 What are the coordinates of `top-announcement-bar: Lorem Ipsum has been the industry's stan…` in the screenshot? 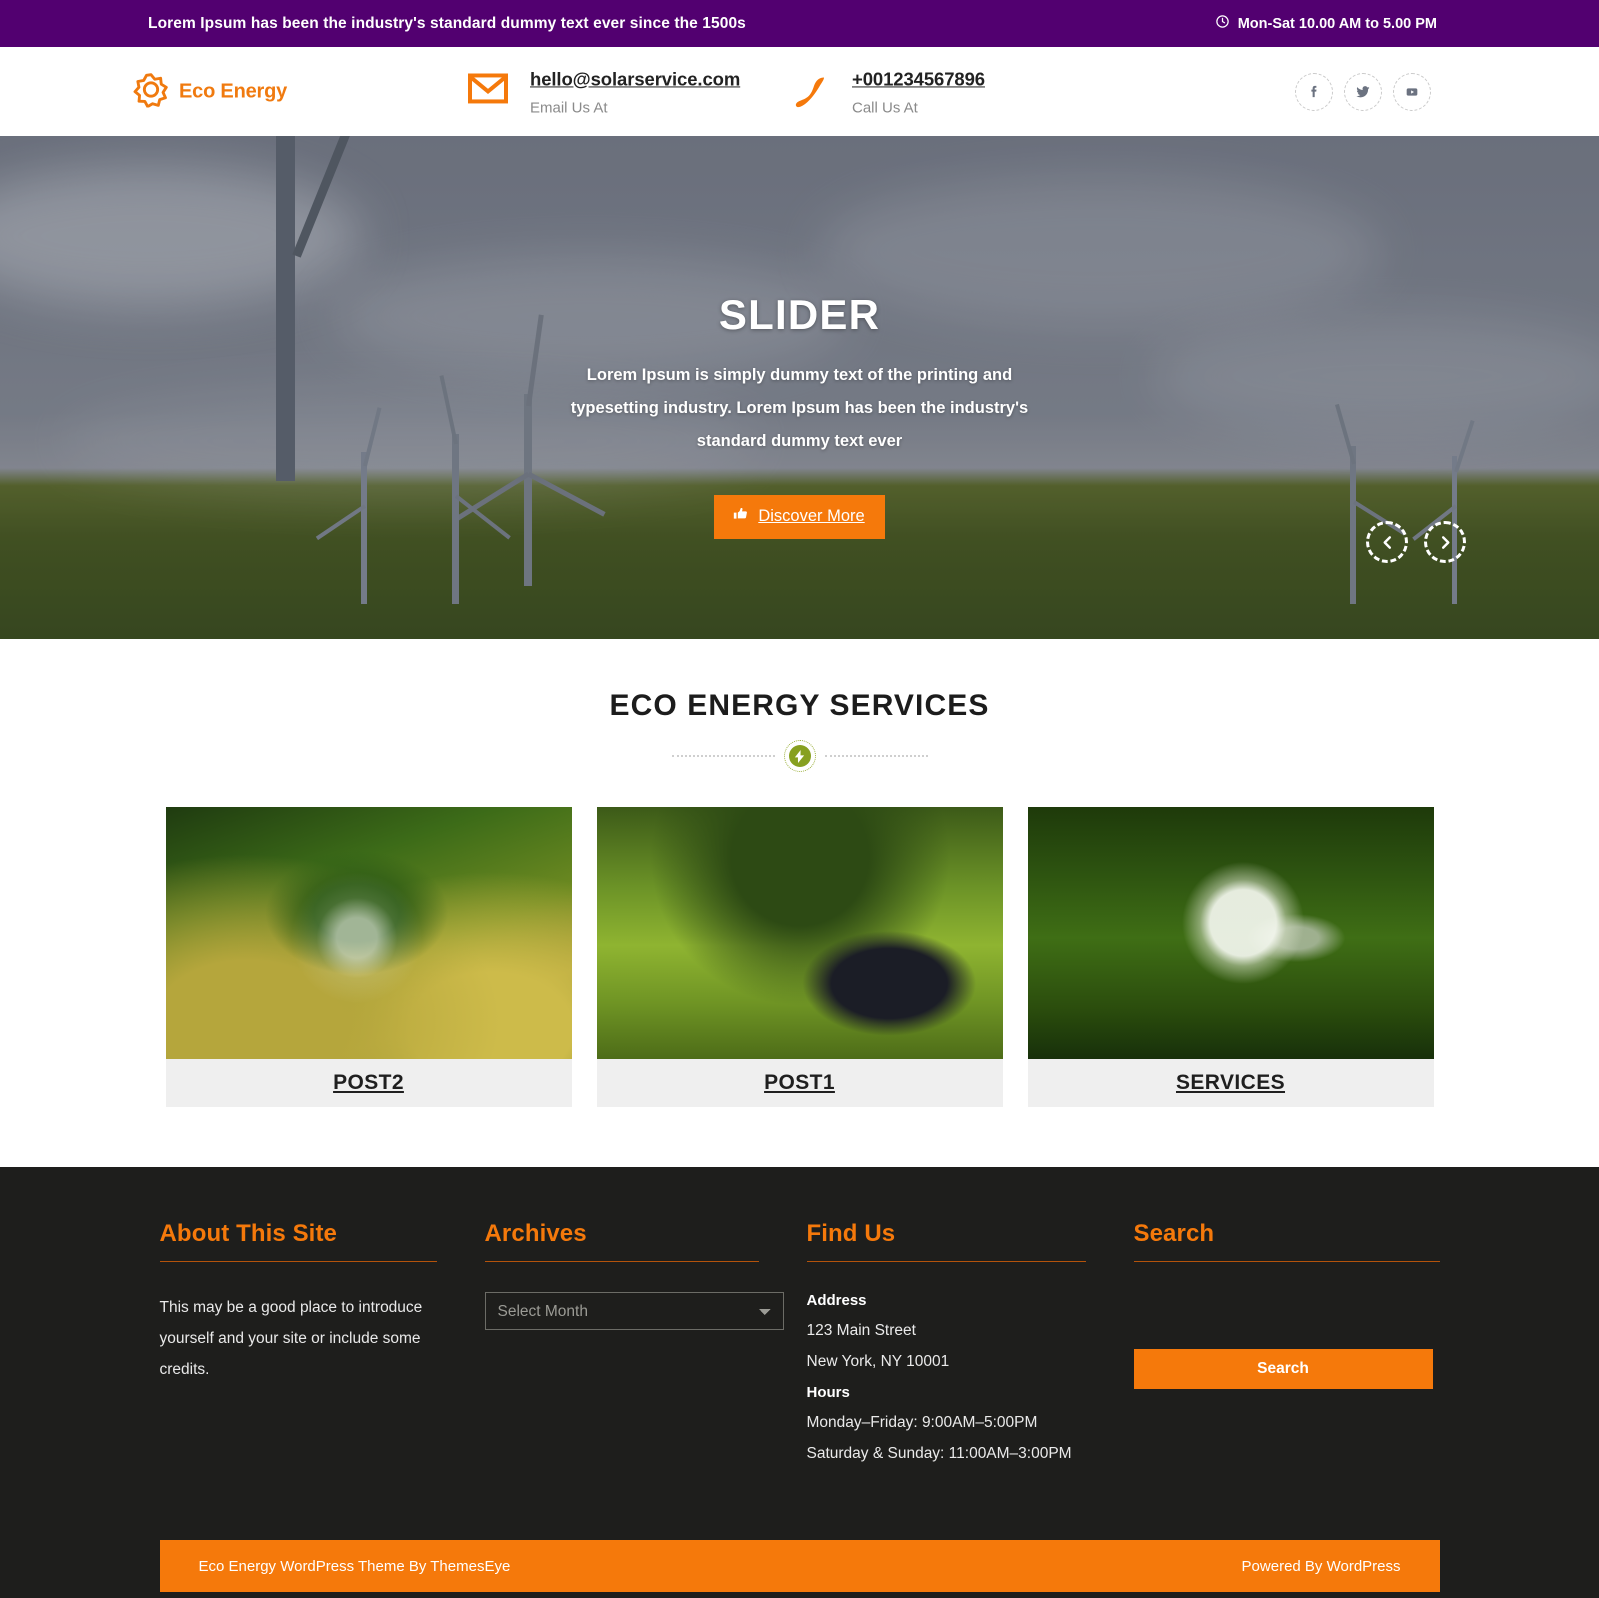 It's located at (799, 23).